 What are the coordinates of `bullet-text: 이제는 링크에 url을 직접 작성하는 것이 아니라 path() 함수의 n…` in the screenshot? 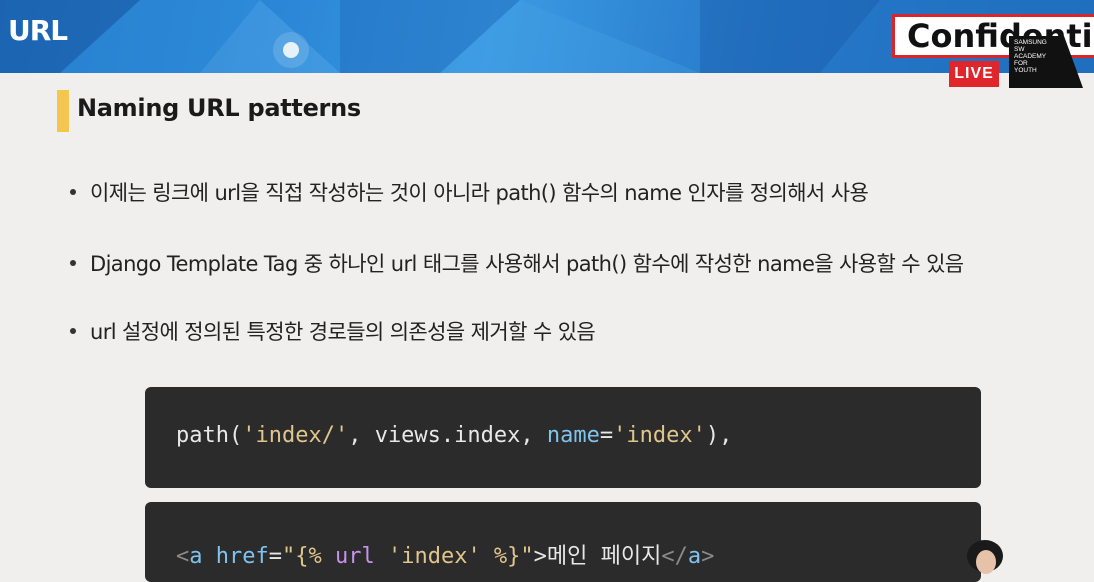 It's located at (479, 193).